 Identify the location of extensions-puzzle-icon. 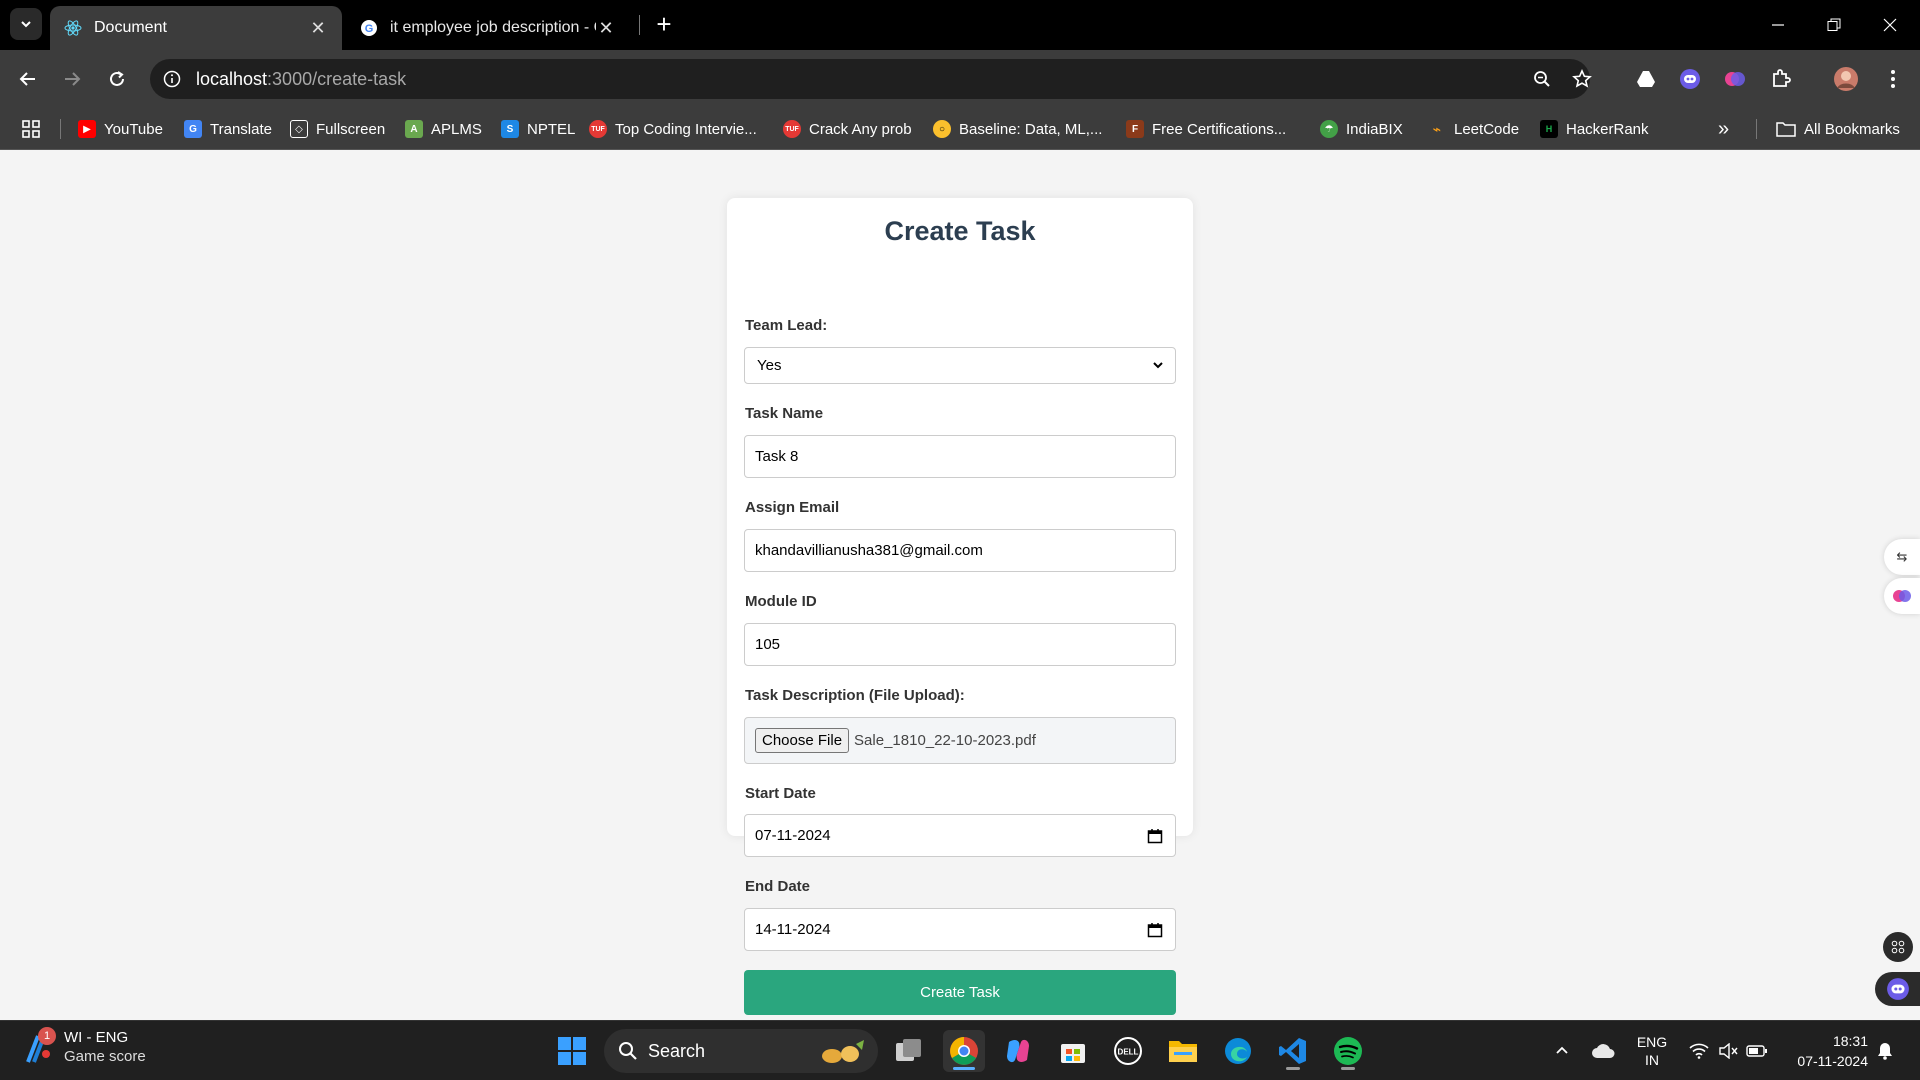
(1781, 79).